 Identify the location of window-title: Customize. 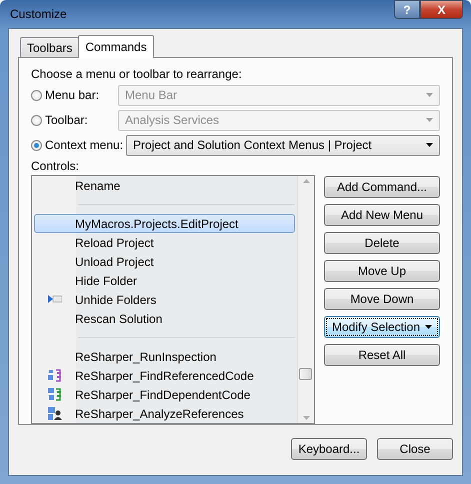
(38, 14).